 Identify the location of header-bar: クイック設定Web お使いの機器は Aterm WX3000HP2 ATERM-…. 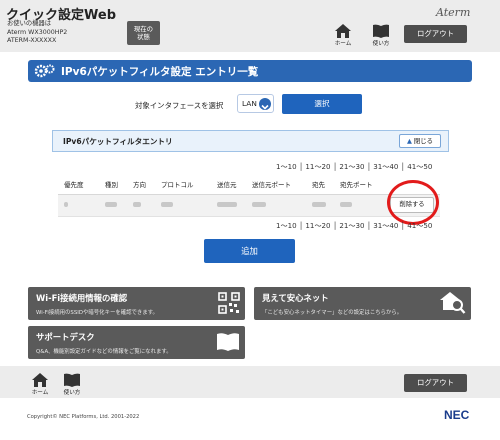
(250, 26).